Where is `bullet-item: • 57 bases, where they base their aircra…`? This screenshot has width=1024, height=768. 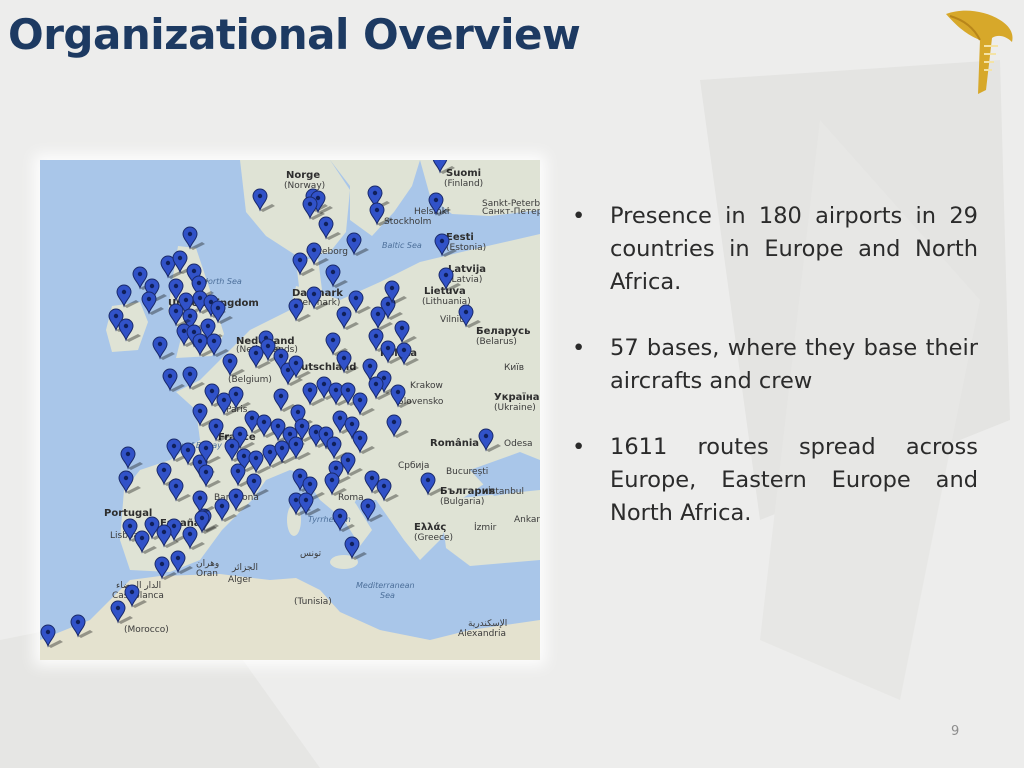
bullet-item: • 57 bases, where they base their aircra… is located at coordinates (775, 365).